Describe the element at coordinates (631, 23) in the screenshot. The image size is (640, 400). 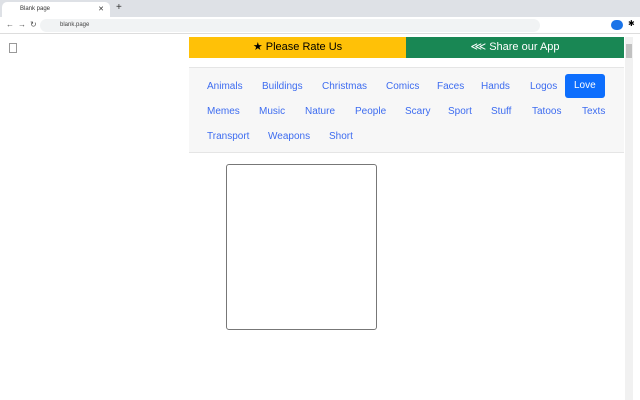
I see `puzzle-icon: ✱` at that location.